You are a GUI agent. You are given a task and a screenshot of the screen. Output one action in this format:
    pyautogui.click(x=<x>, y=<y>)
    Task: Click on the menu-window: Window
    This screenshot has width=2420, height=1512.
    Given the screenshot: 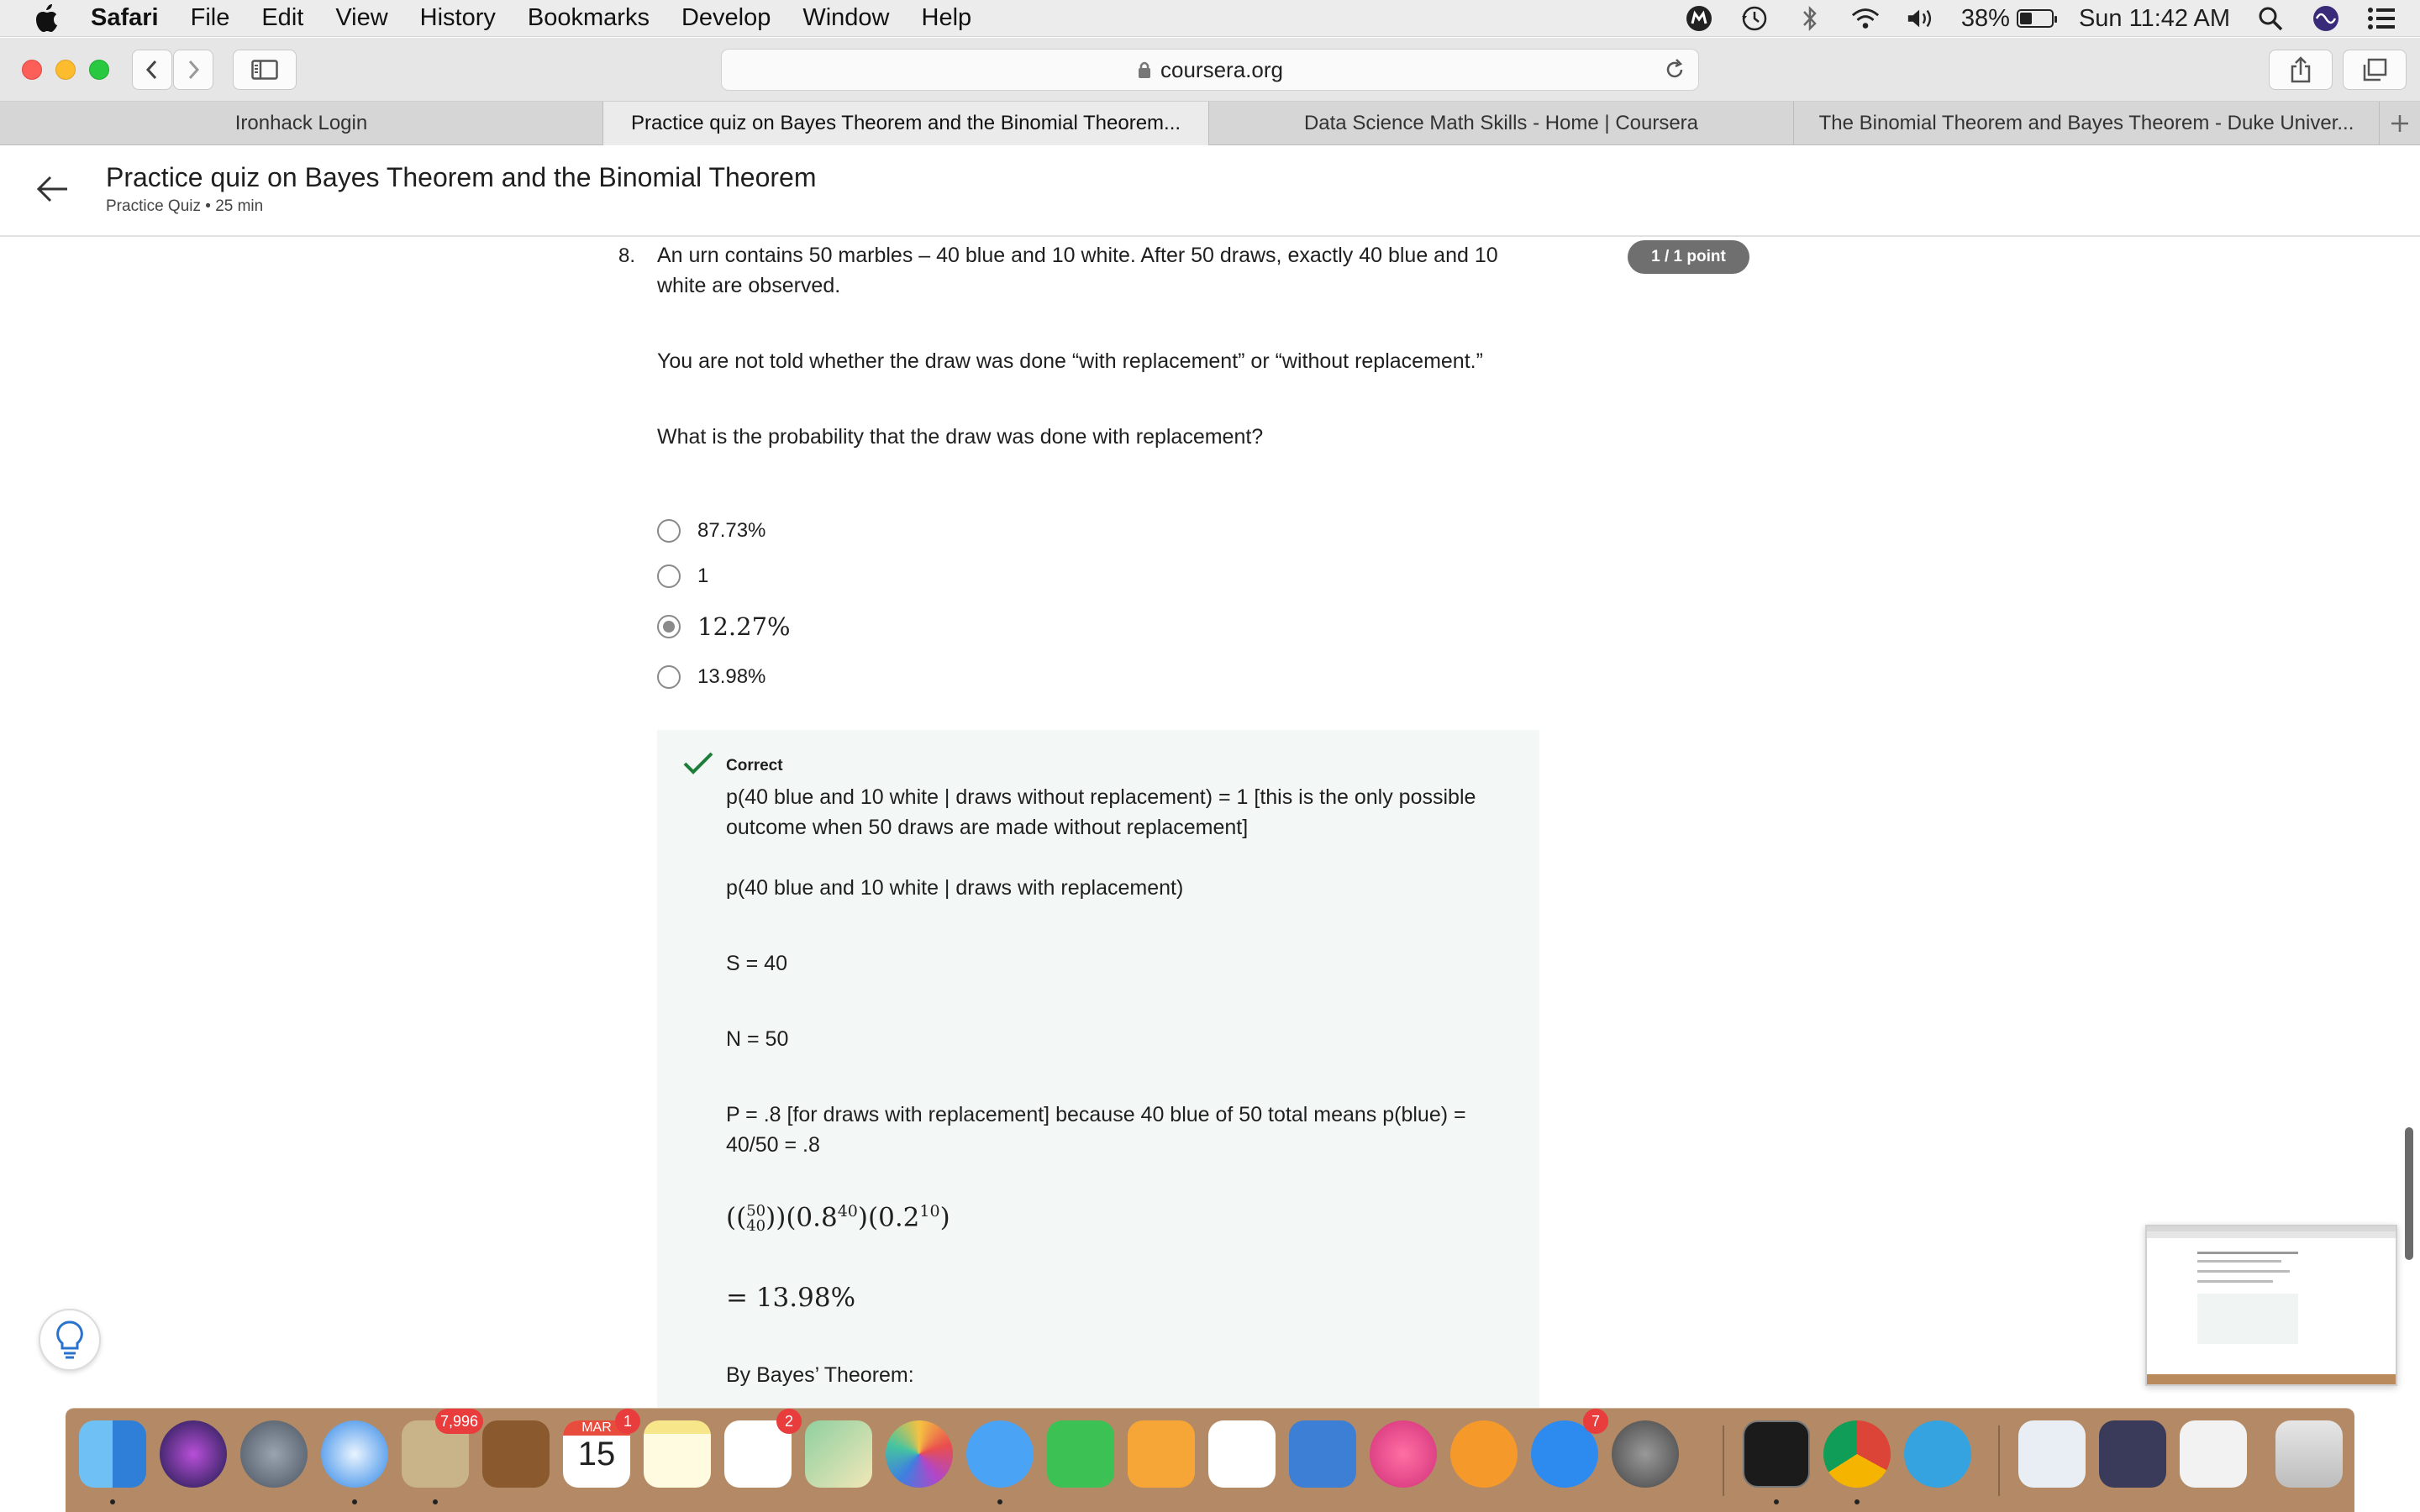 What is the action you would take?
    pyautogui.click(x=845, y=18)
    